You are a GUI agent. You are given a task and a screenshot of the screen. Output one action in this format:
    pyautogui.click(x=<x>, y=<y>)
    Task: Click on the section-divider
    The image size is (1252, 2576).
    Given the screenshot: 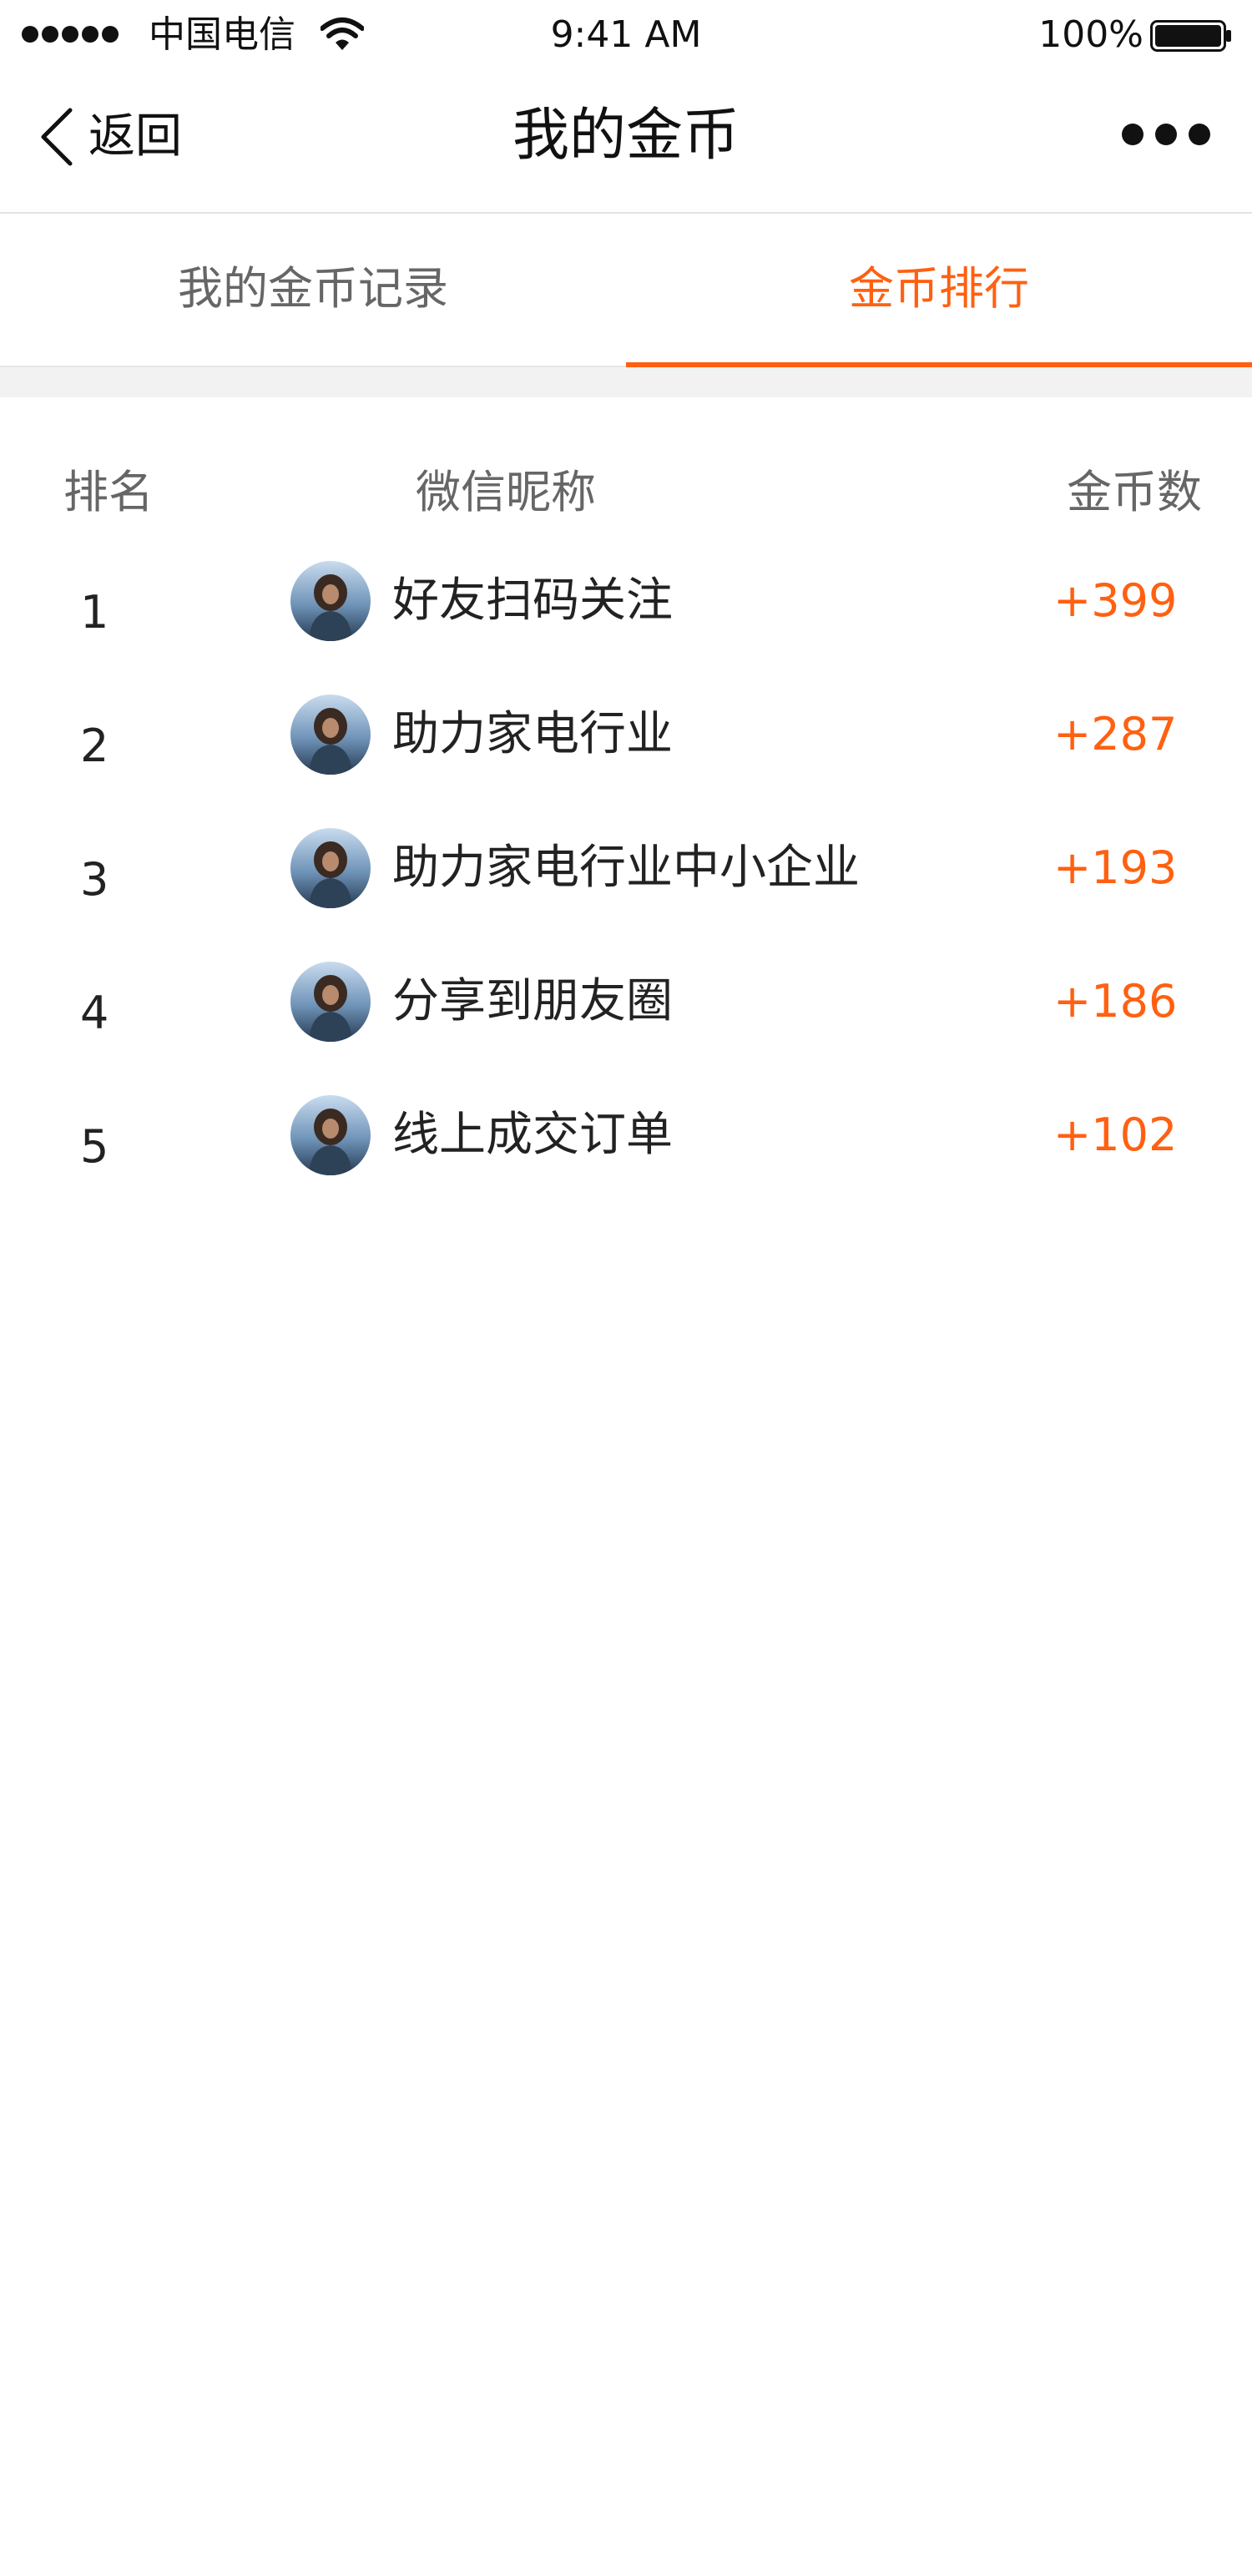 What is the action you would take?
    pyautogui.click(x=626, y=382)
    